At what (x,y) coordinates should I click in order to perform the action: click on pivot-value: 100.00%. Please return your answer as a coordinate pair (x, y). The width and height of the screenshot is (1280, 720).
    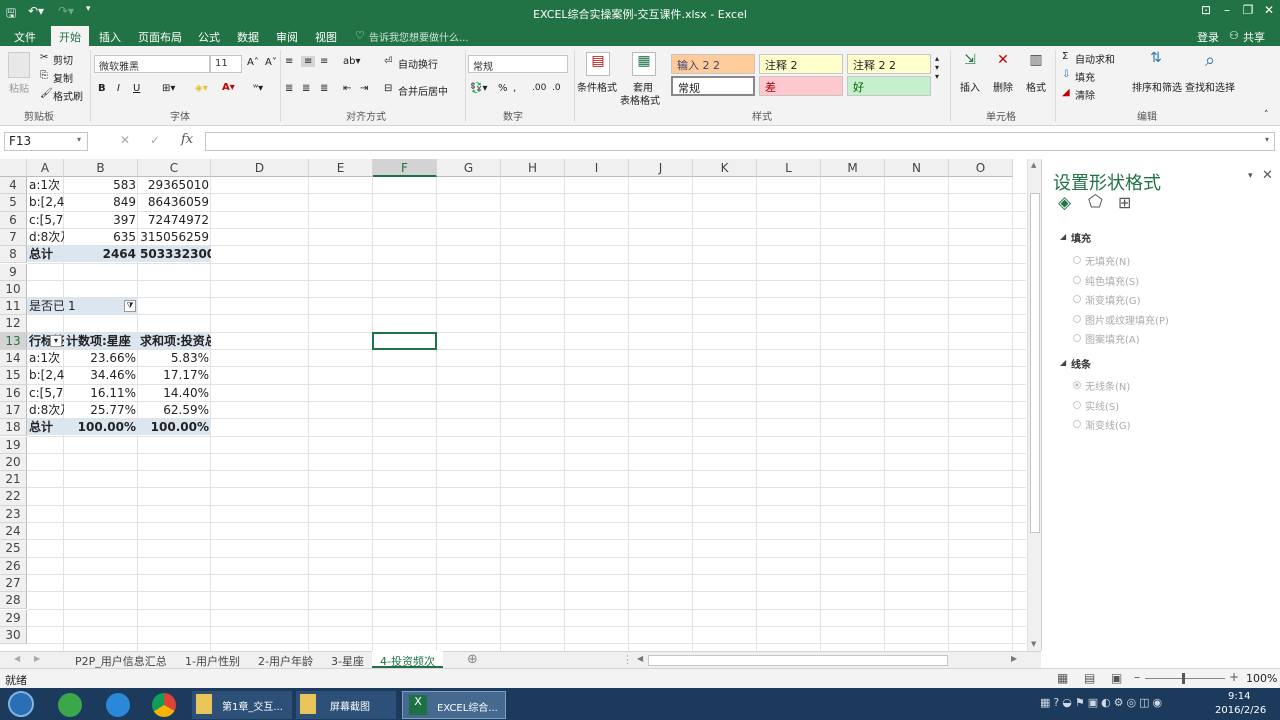
    Looking at the image, I should click on (101, 427).